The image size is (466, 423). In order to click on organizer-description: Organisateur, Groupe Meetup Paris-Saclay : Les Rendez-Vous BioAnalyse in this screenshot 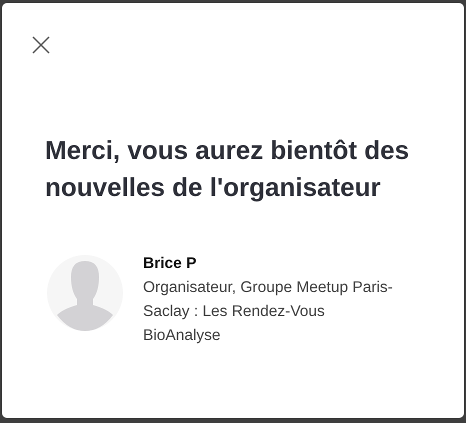, I will do `click(268, 312)`.